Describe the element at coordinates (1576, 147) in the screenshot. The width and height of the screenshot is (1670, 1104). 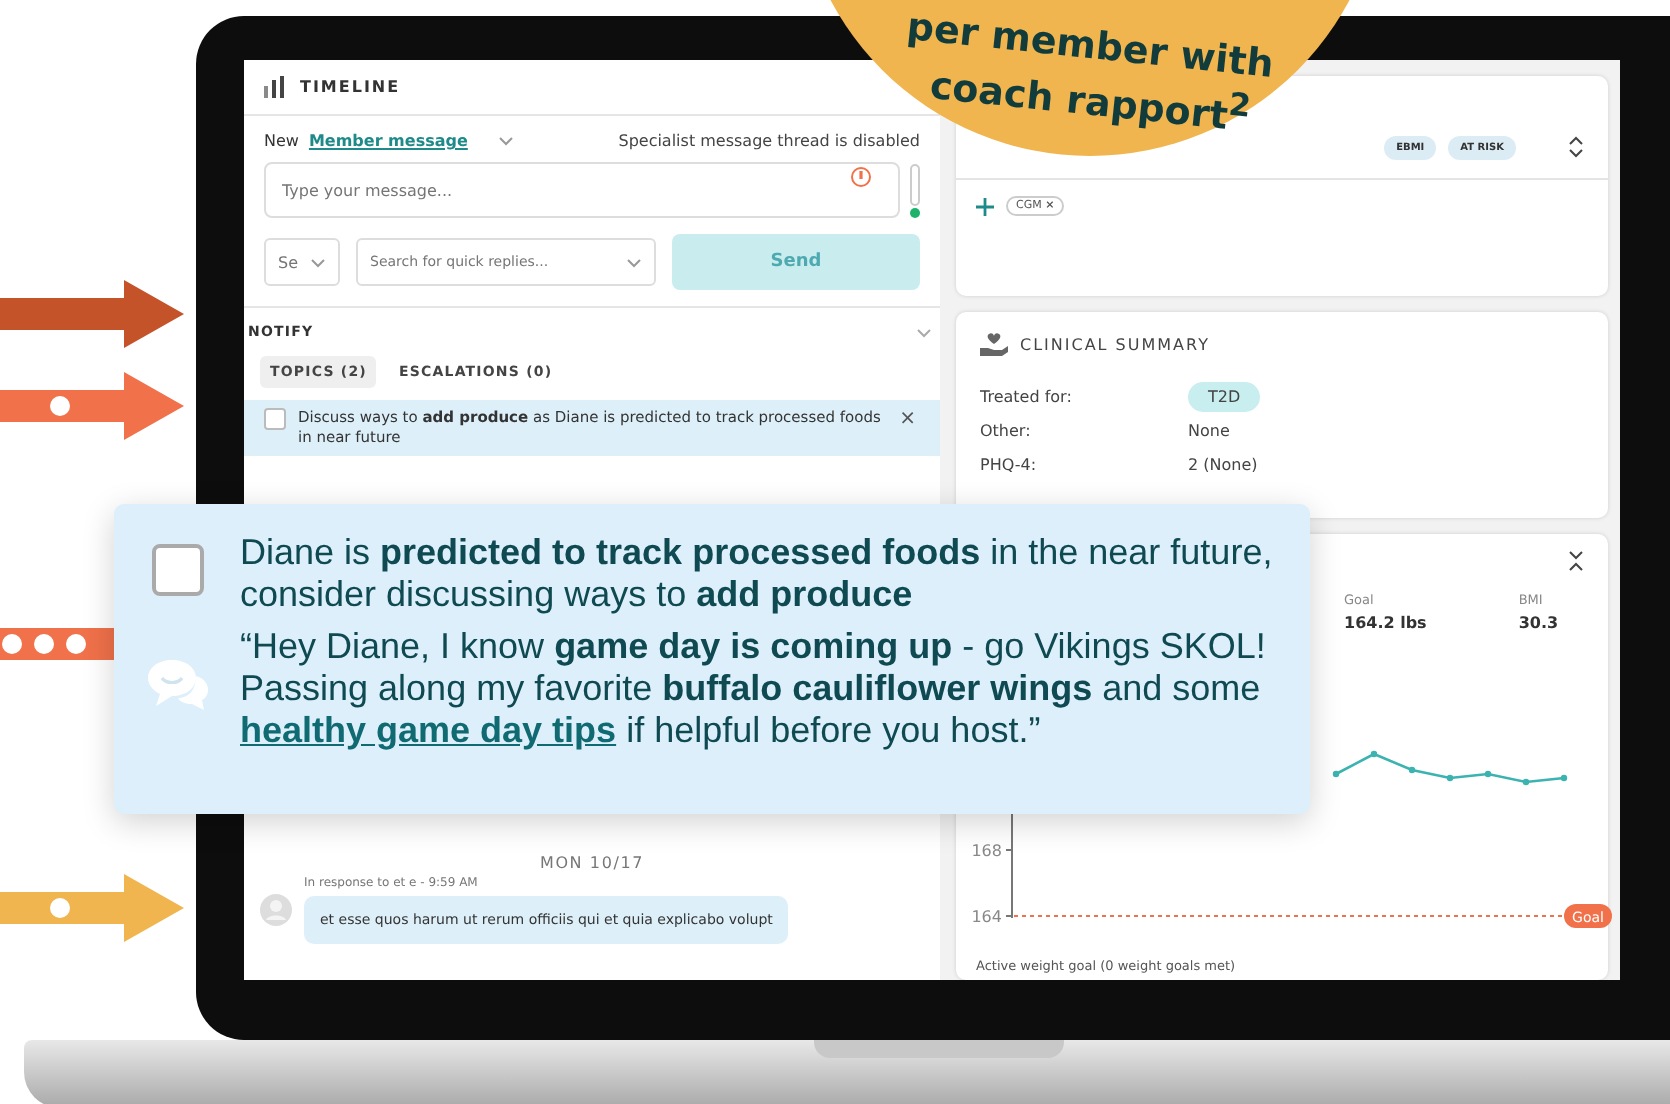
I see `expand-icon` at that location.